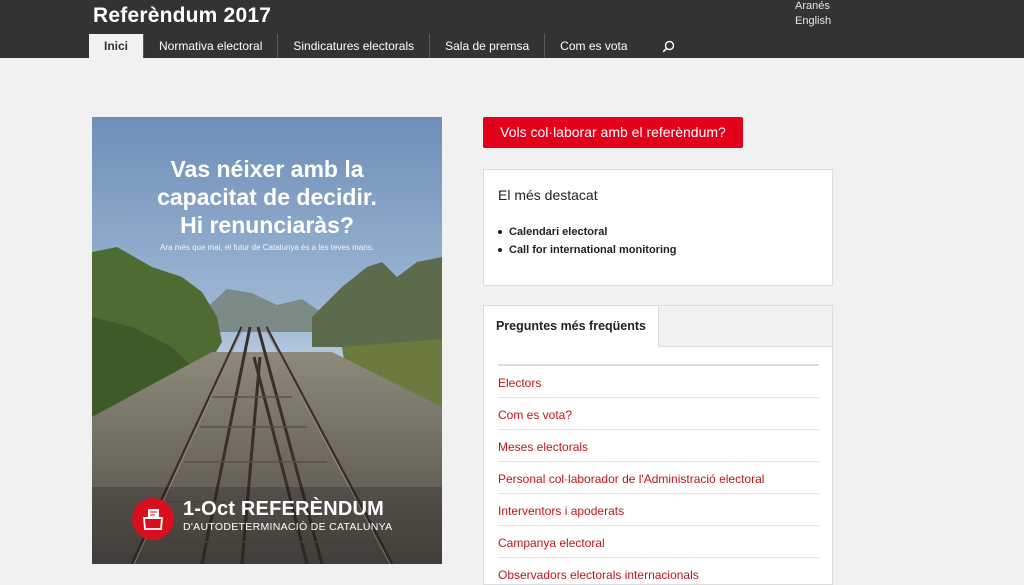  What do you see at coordinates (812, 6) in the screenshot?
I see `language-link-aranes: Aranés` at bounding box center [812, 6].